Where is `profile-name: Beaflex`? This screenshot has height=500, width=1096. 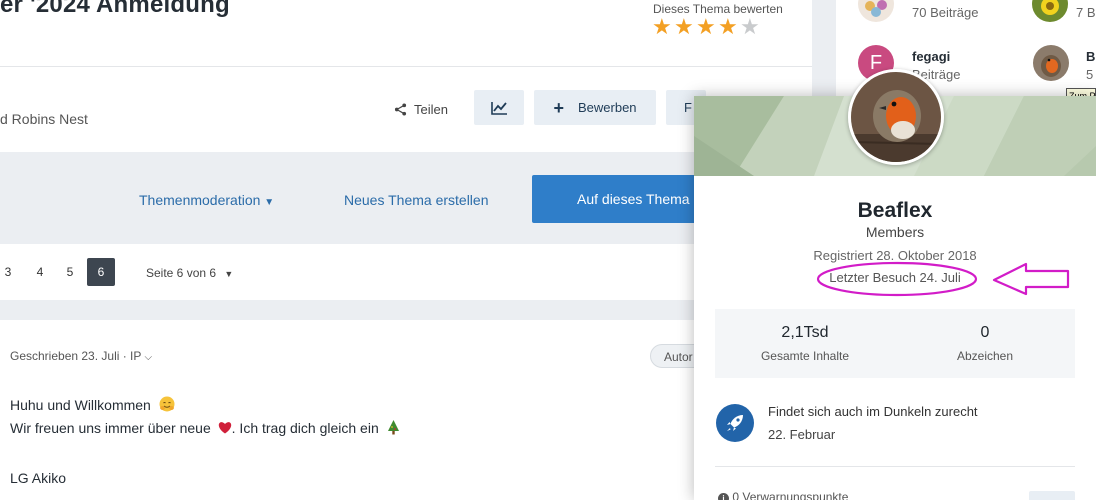
profile-name: Beaflex is located at coordinates (895, 211).